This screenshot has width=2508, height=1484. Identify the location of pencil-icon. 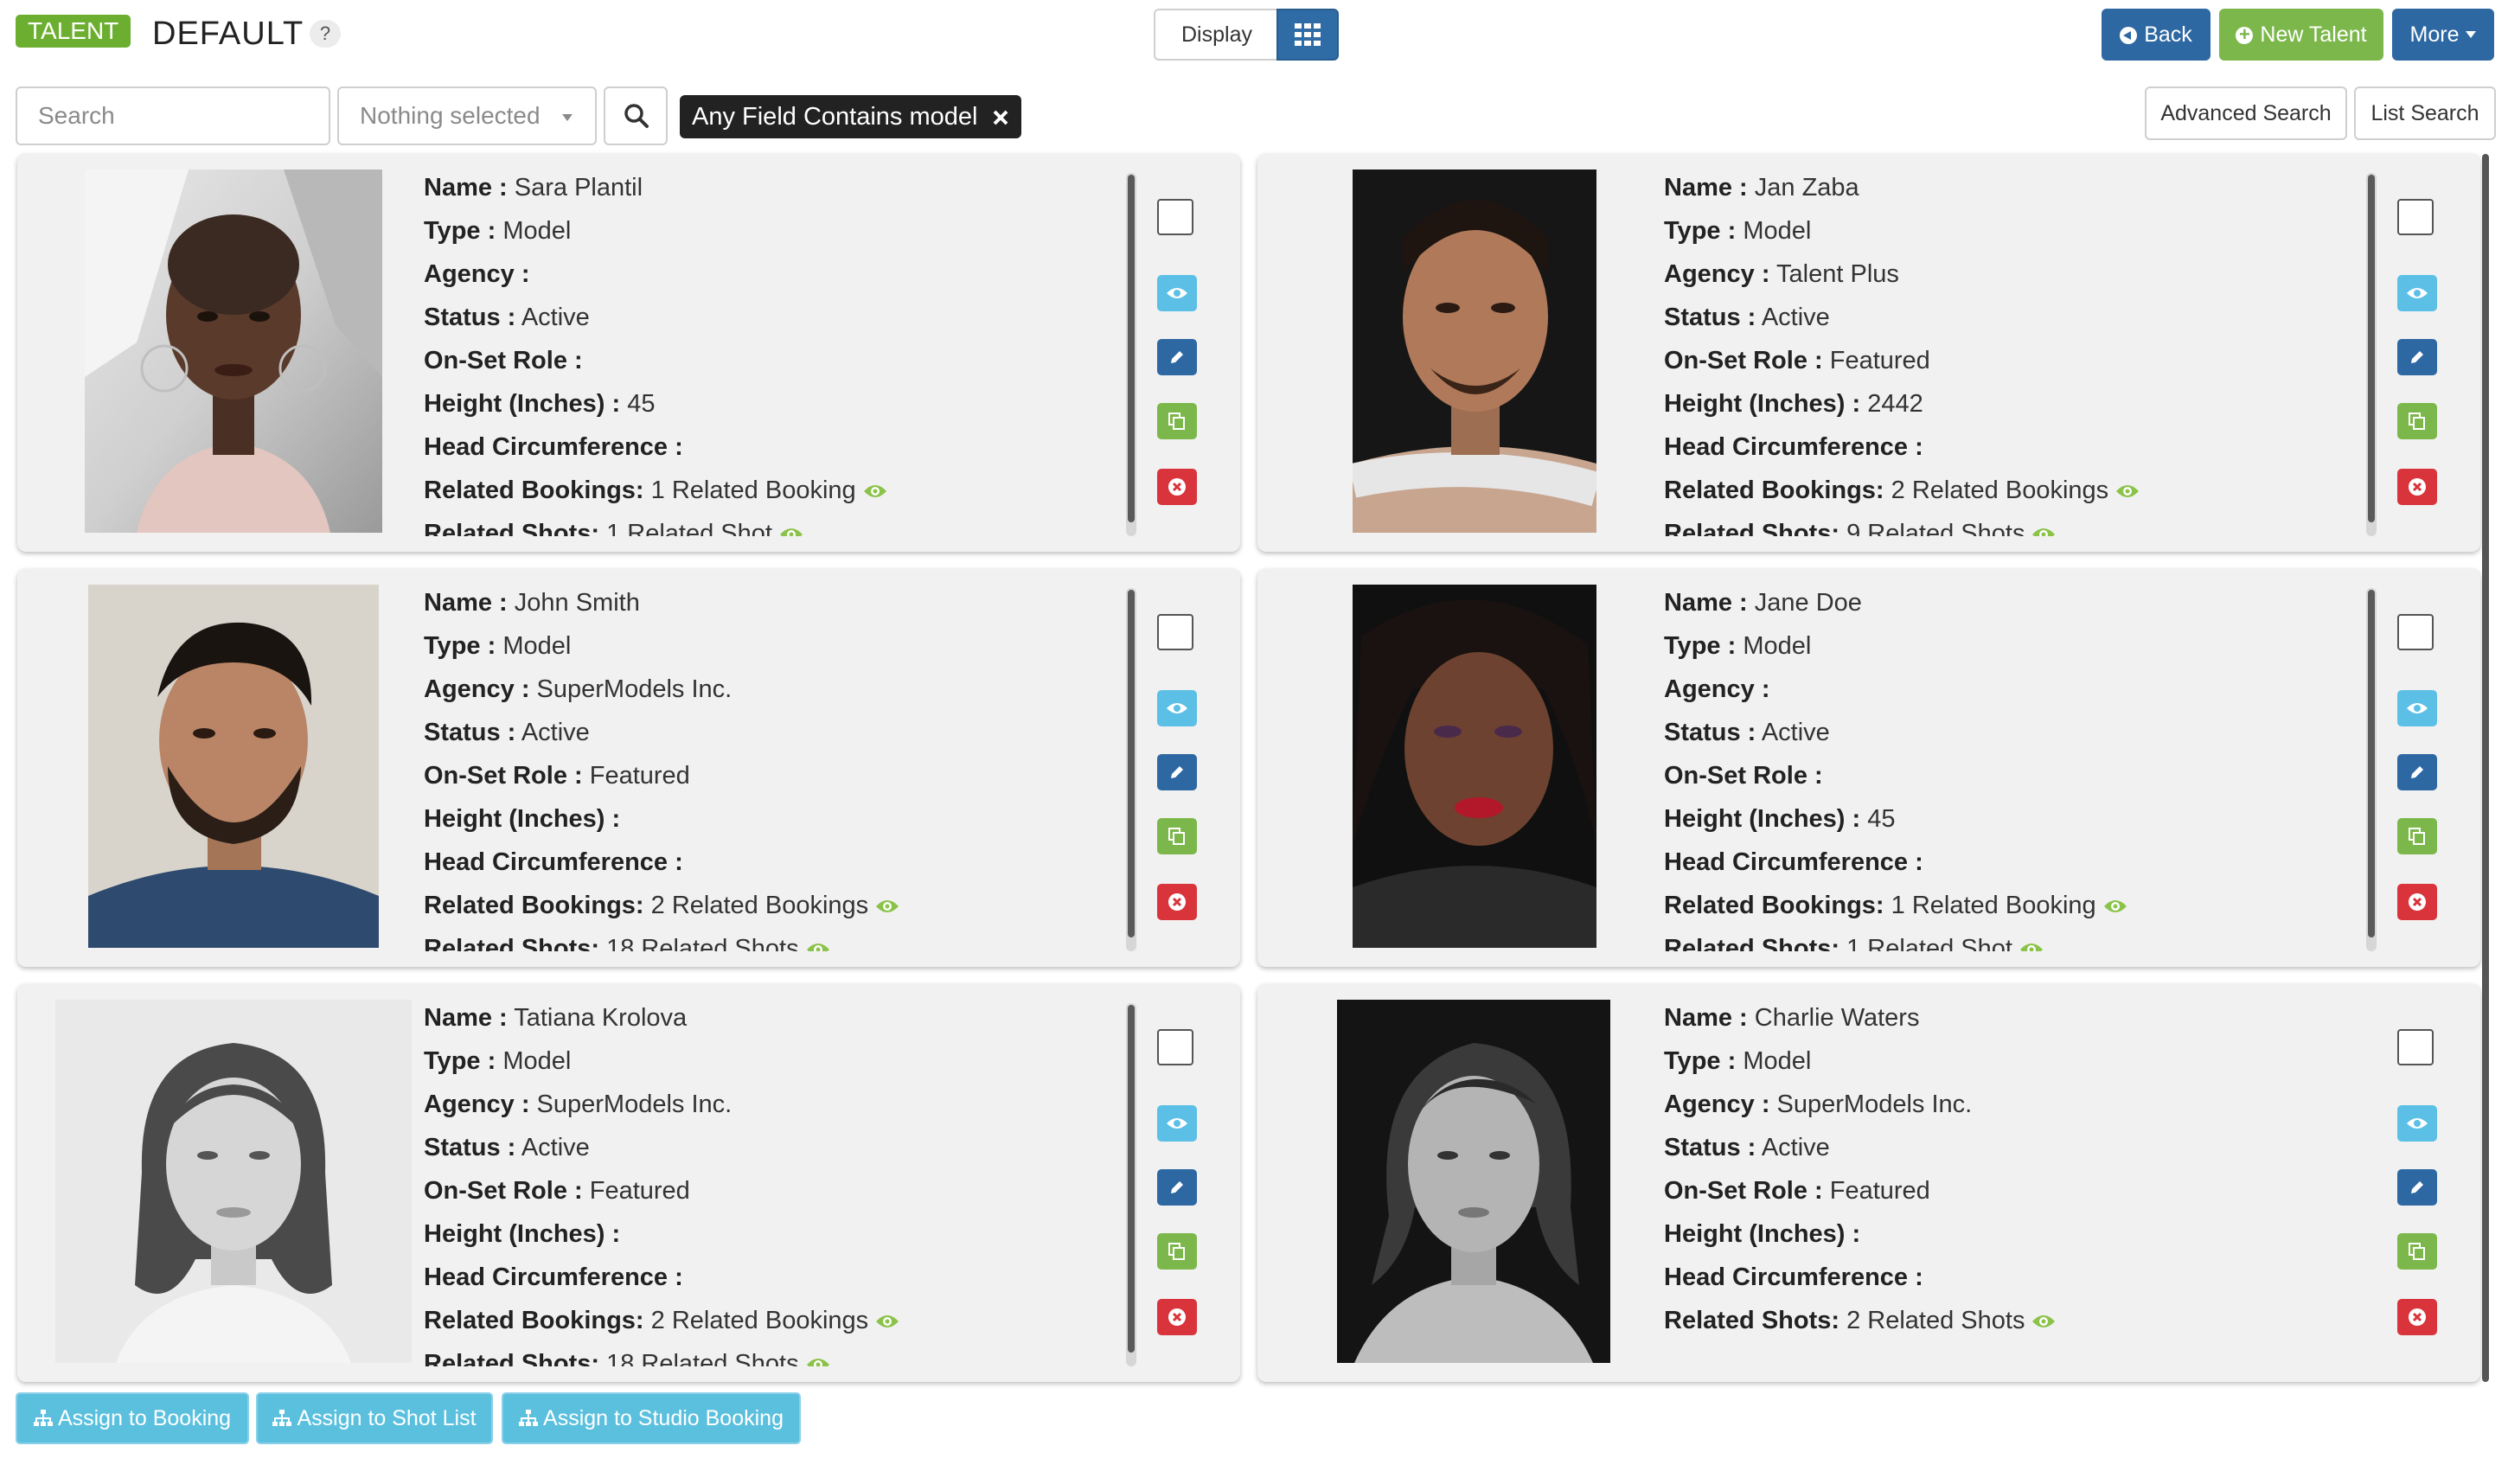
(2417, 357).